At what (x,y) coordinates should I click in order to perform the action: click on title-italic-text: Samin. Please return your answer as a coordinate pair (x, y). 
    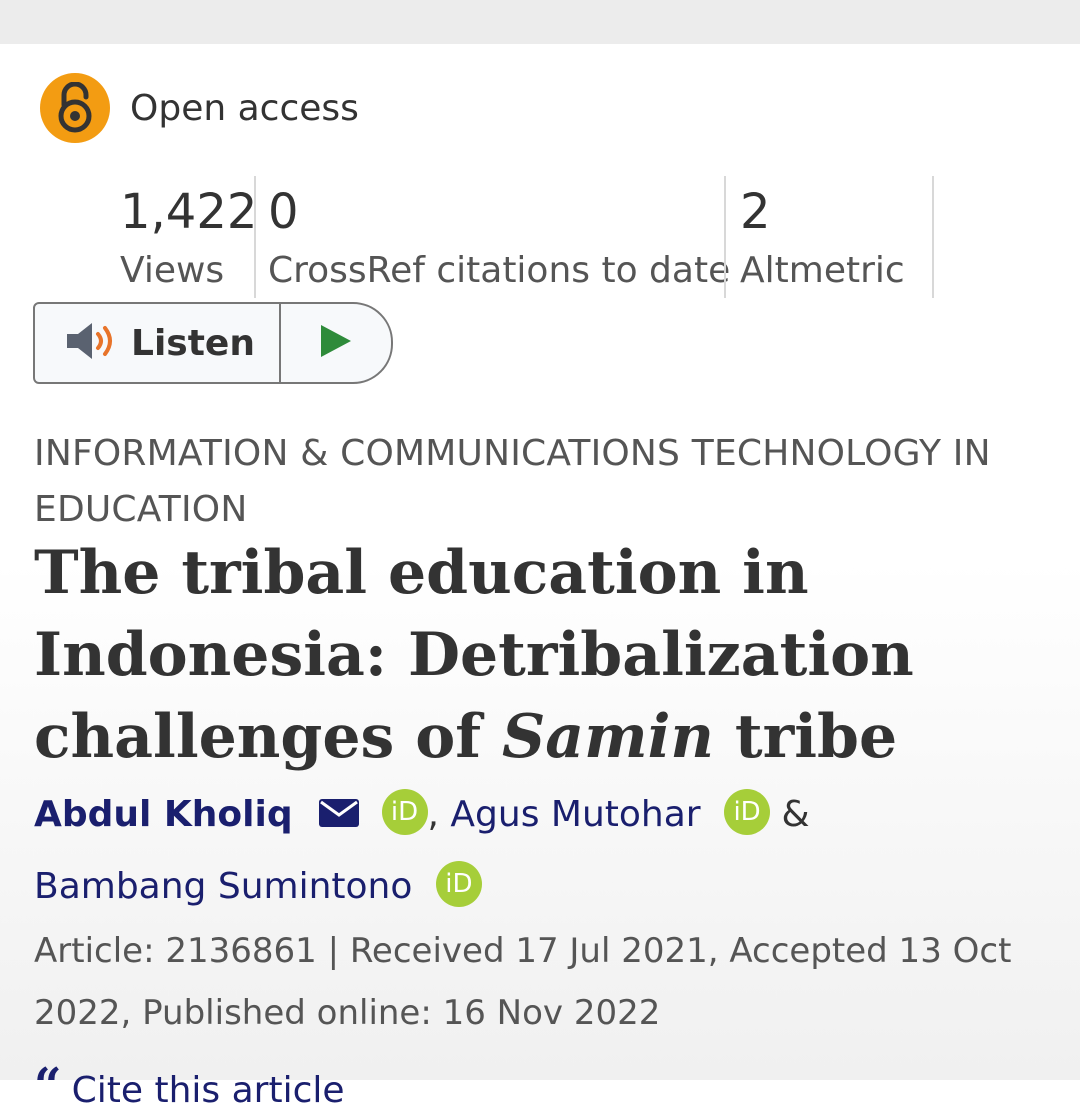
    Looking at the image, I should click on (608, 737).